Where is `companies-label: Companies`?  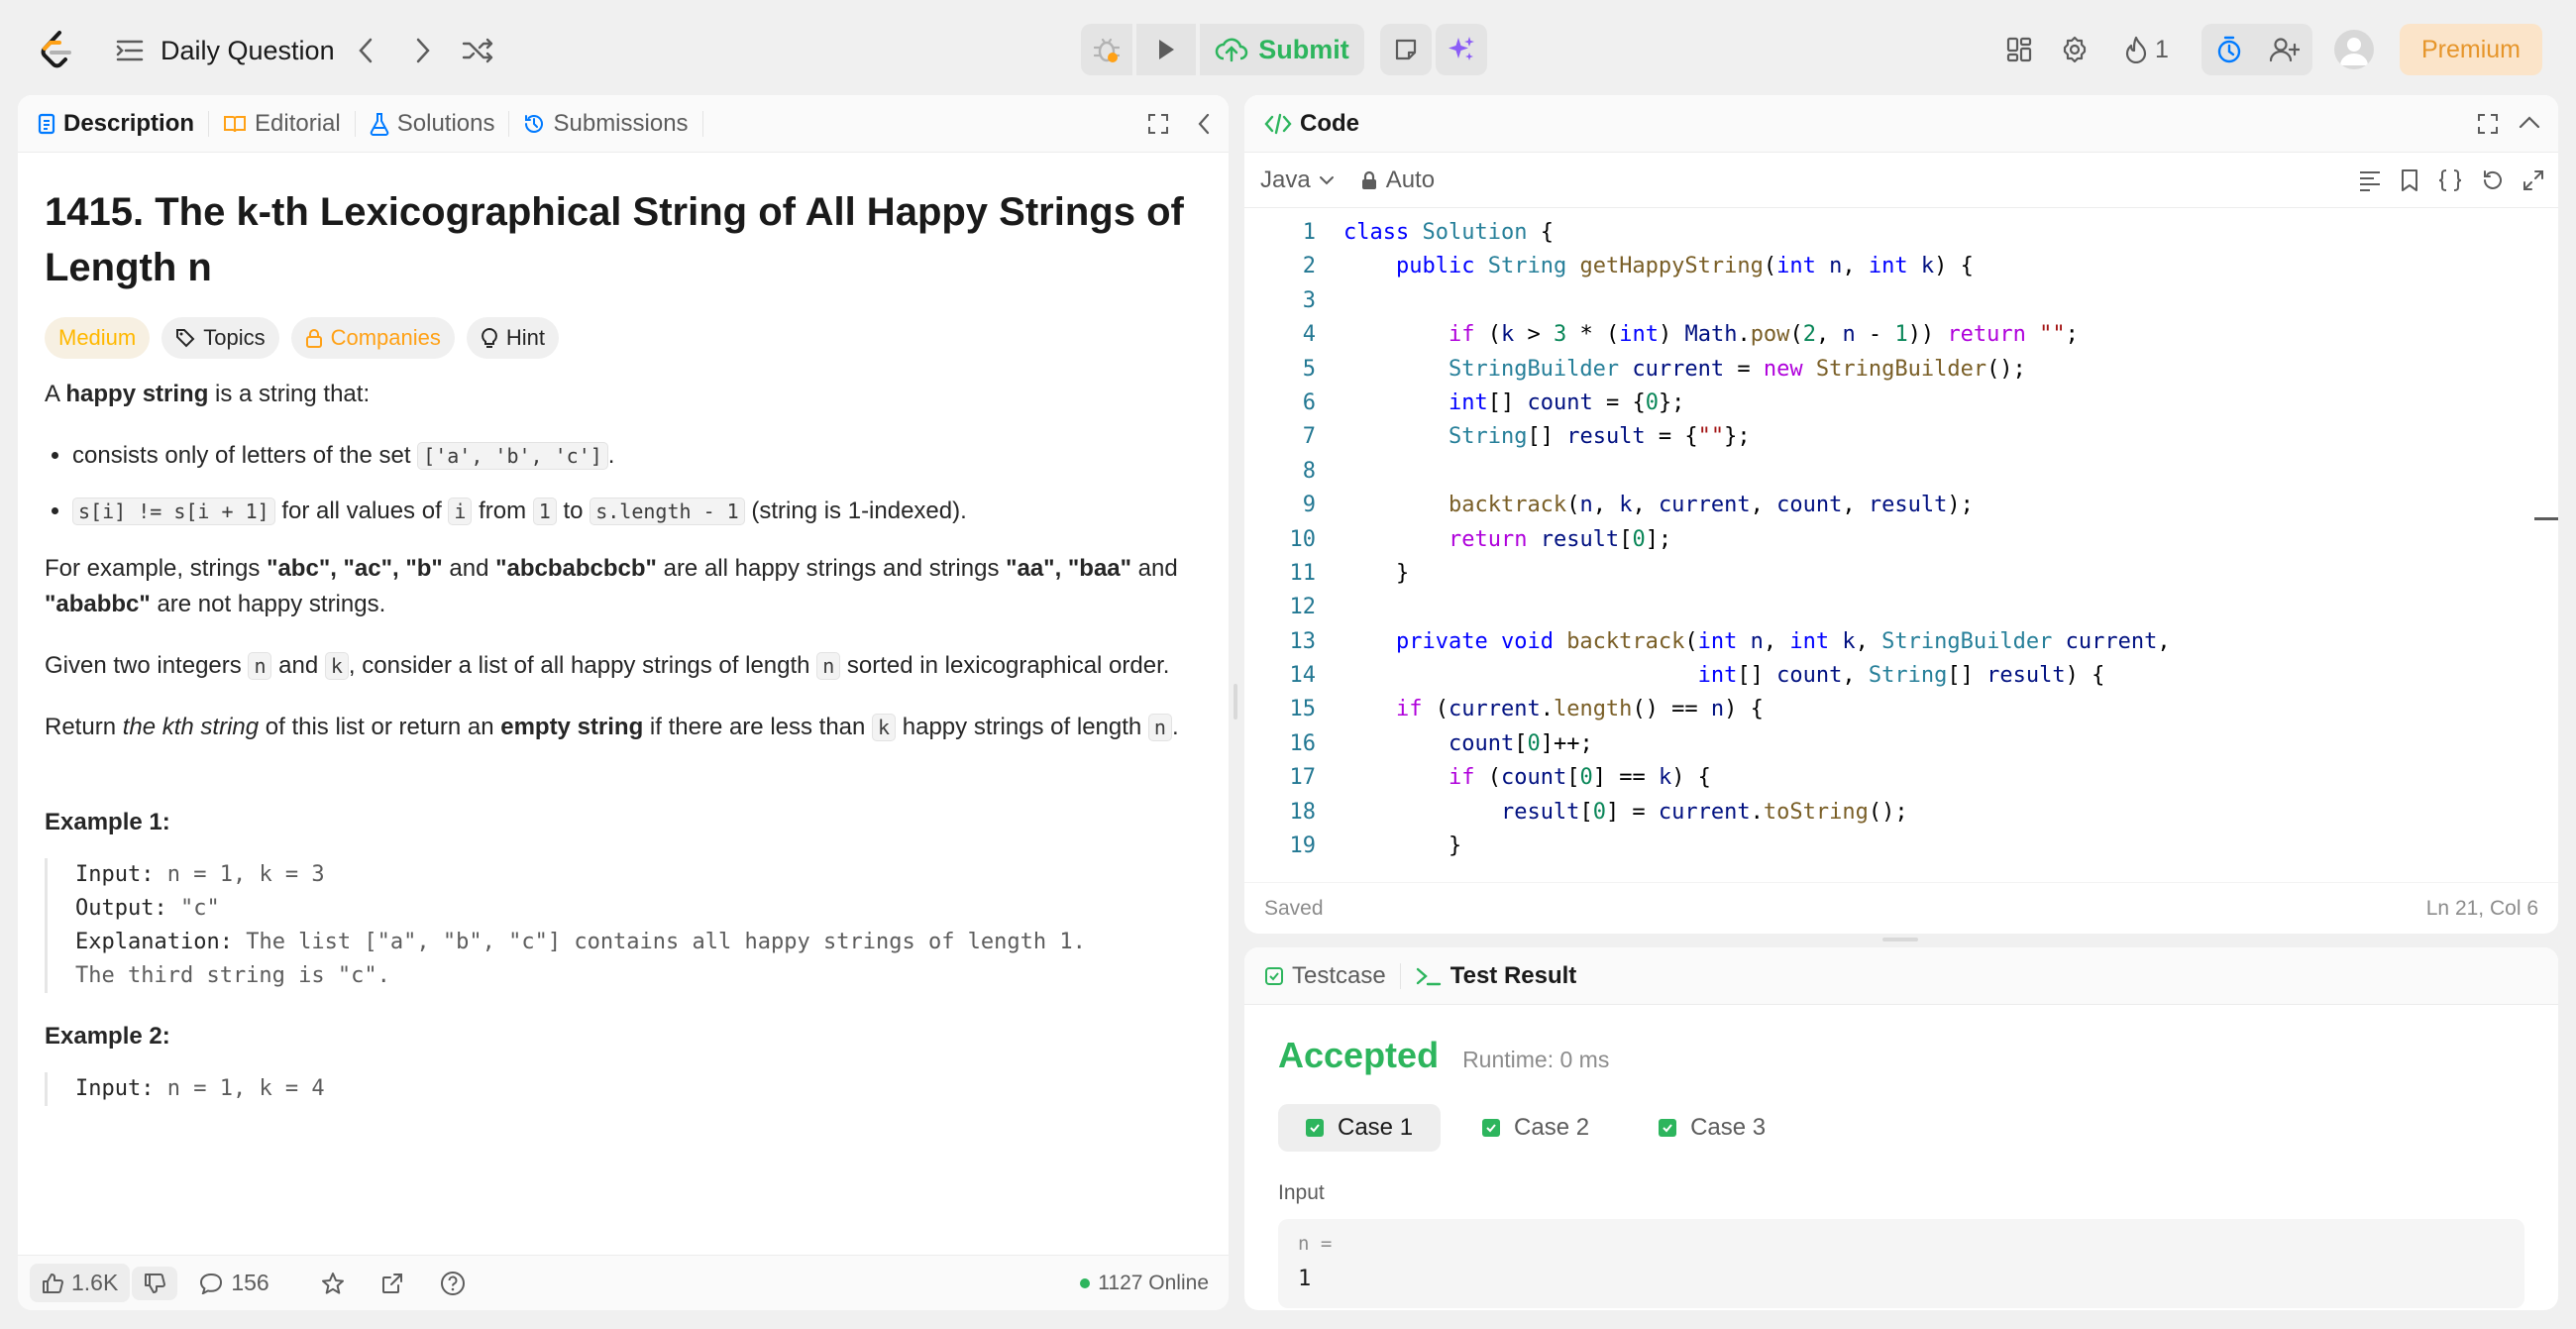 companies-label: Companies is located at coordinates (385, 337).